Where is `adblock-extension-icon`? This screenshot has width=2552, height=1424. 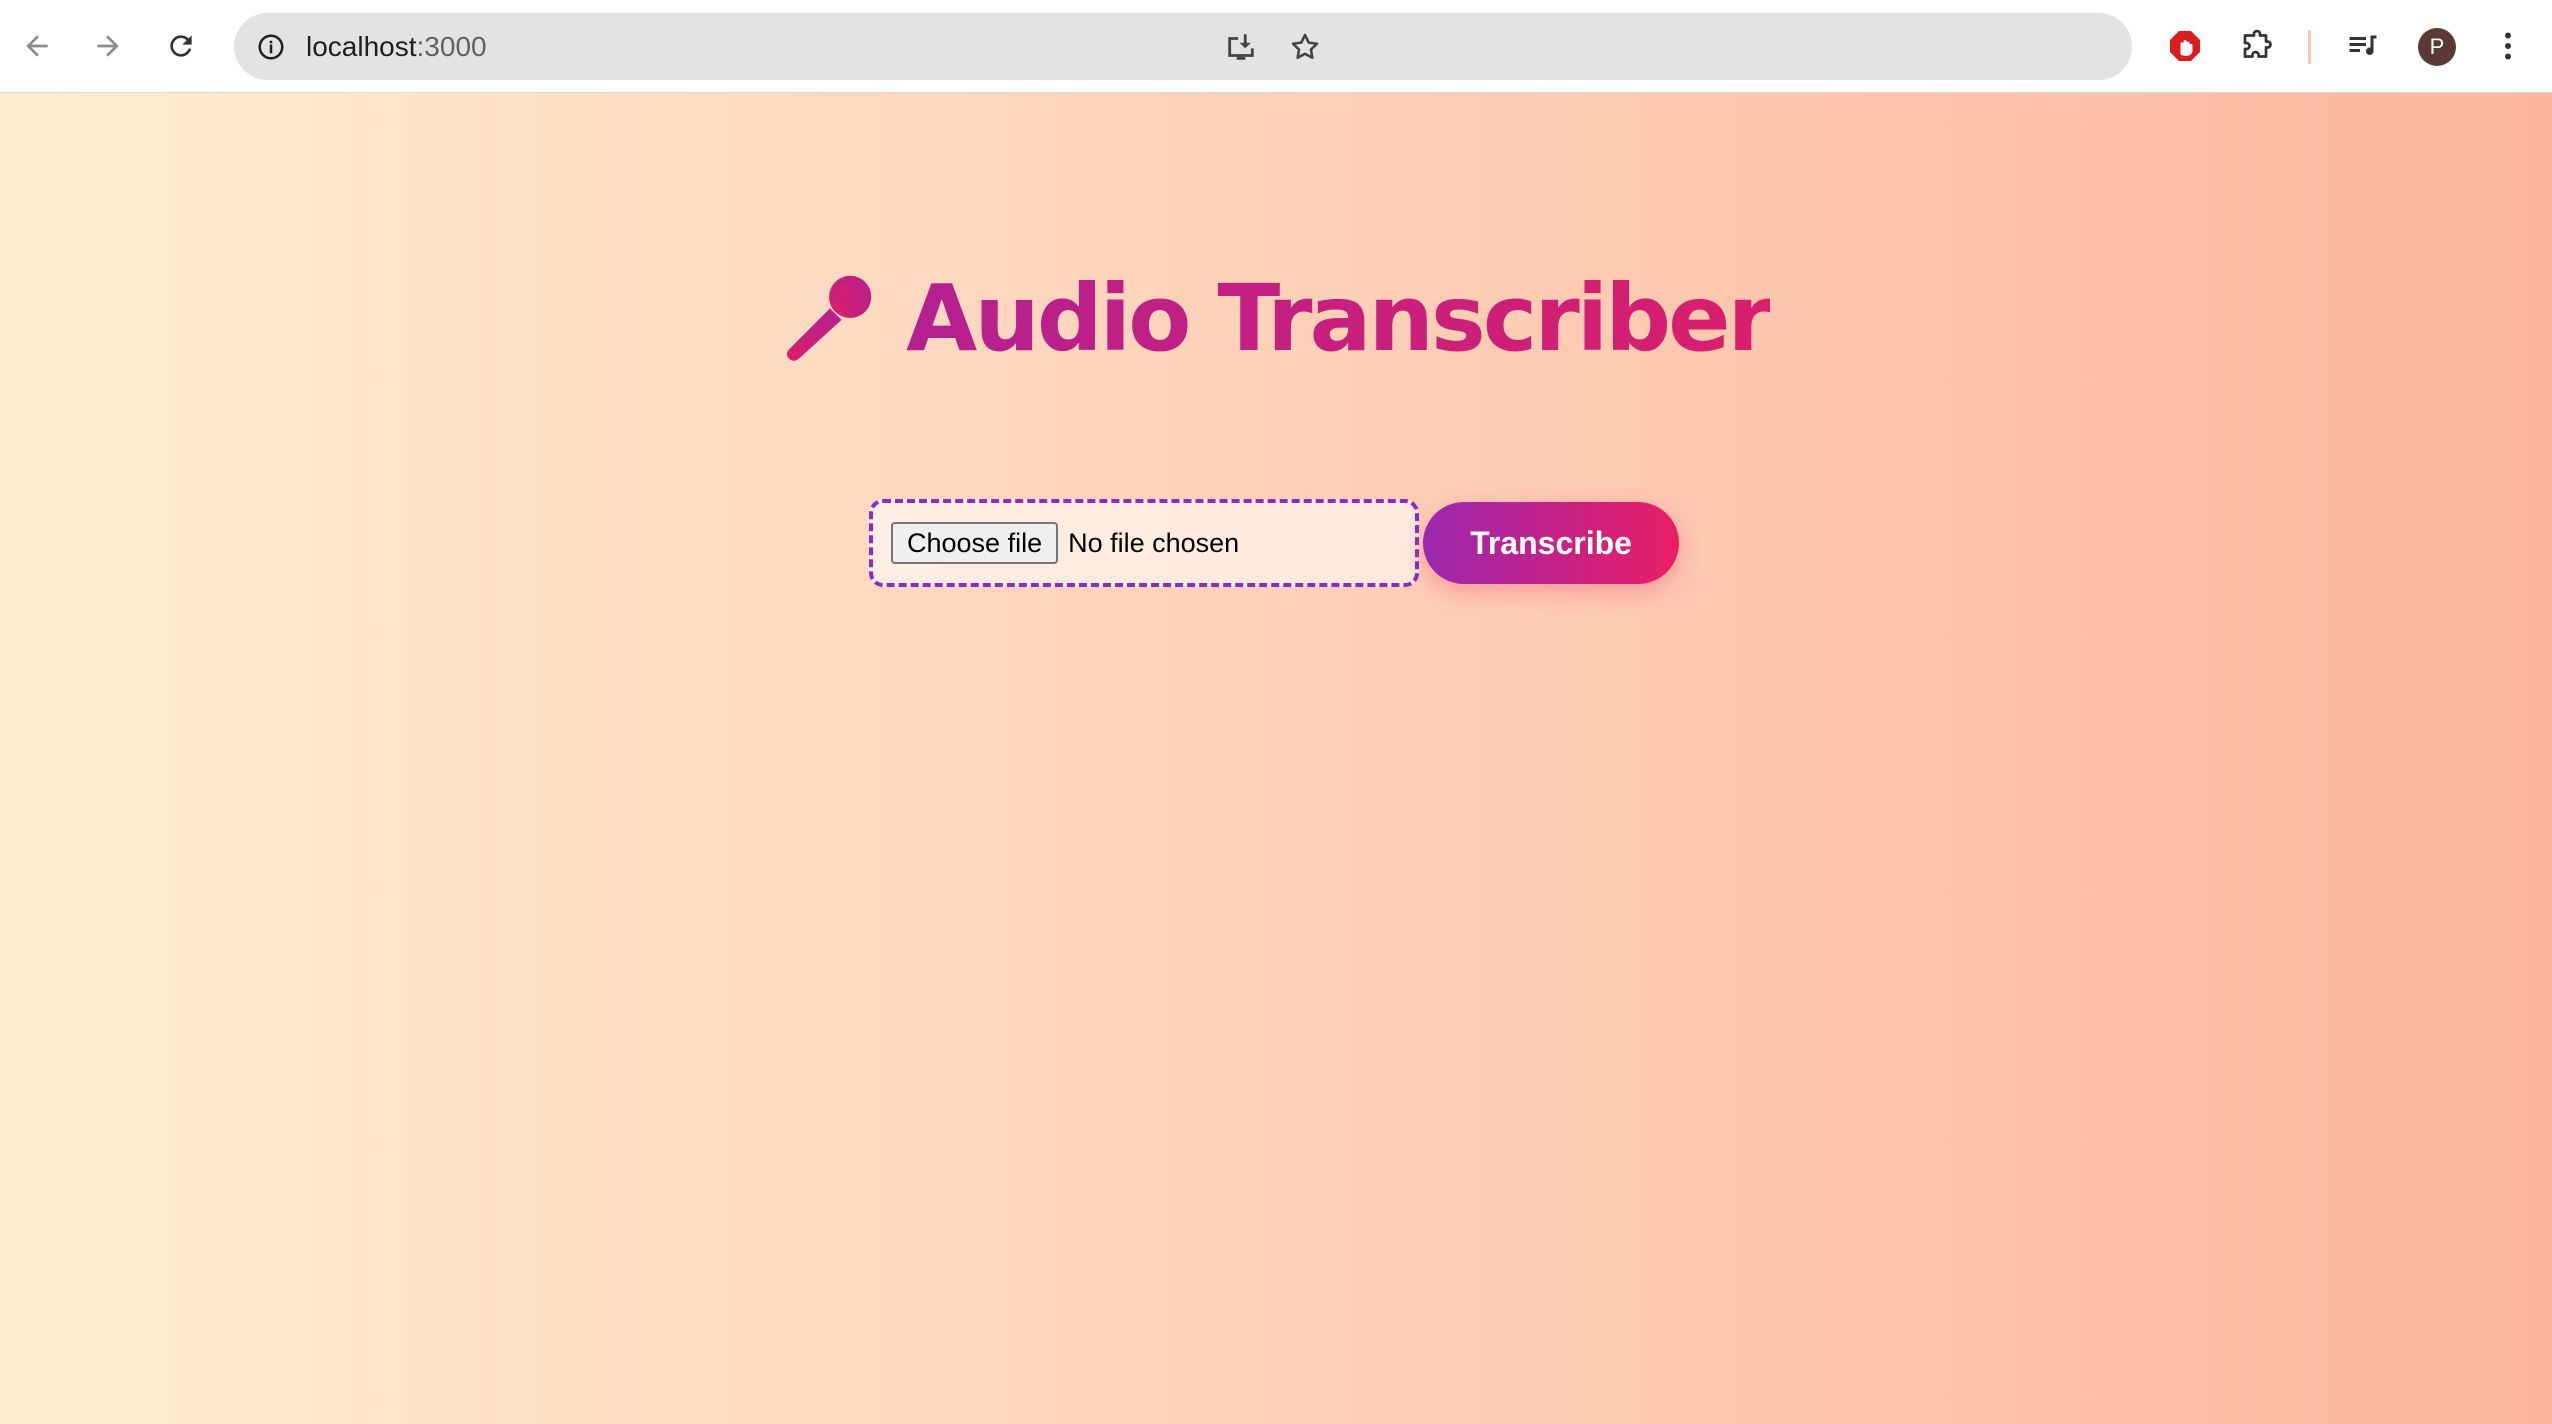
adblock-extension-icon is located at coordinates (2185, 46).